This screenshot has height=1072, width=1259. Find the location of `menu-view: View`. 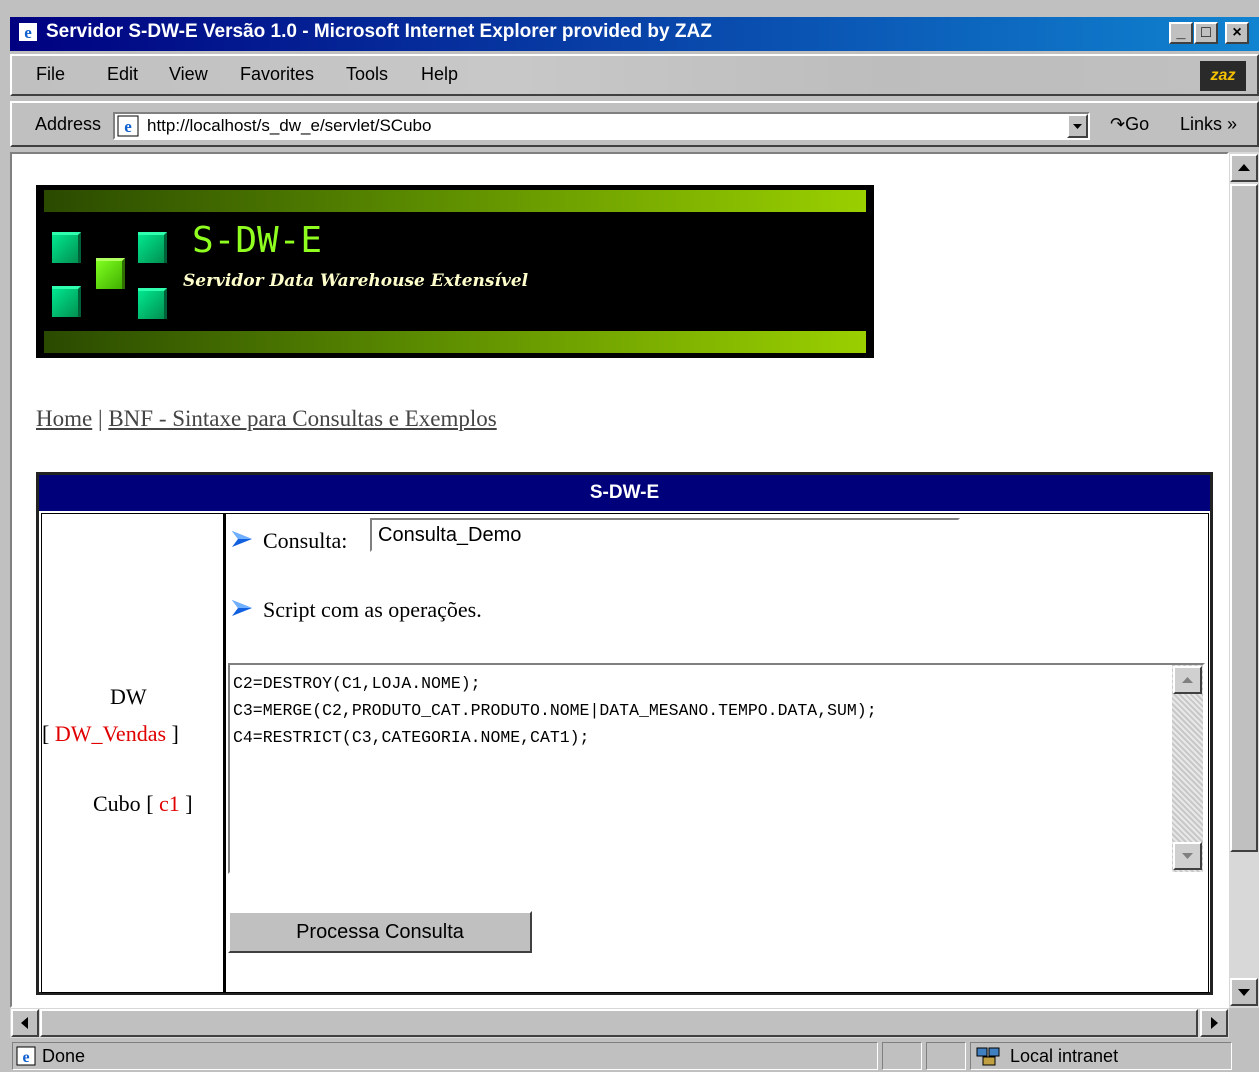

menu-view: View is located at coordinates (188, 74).